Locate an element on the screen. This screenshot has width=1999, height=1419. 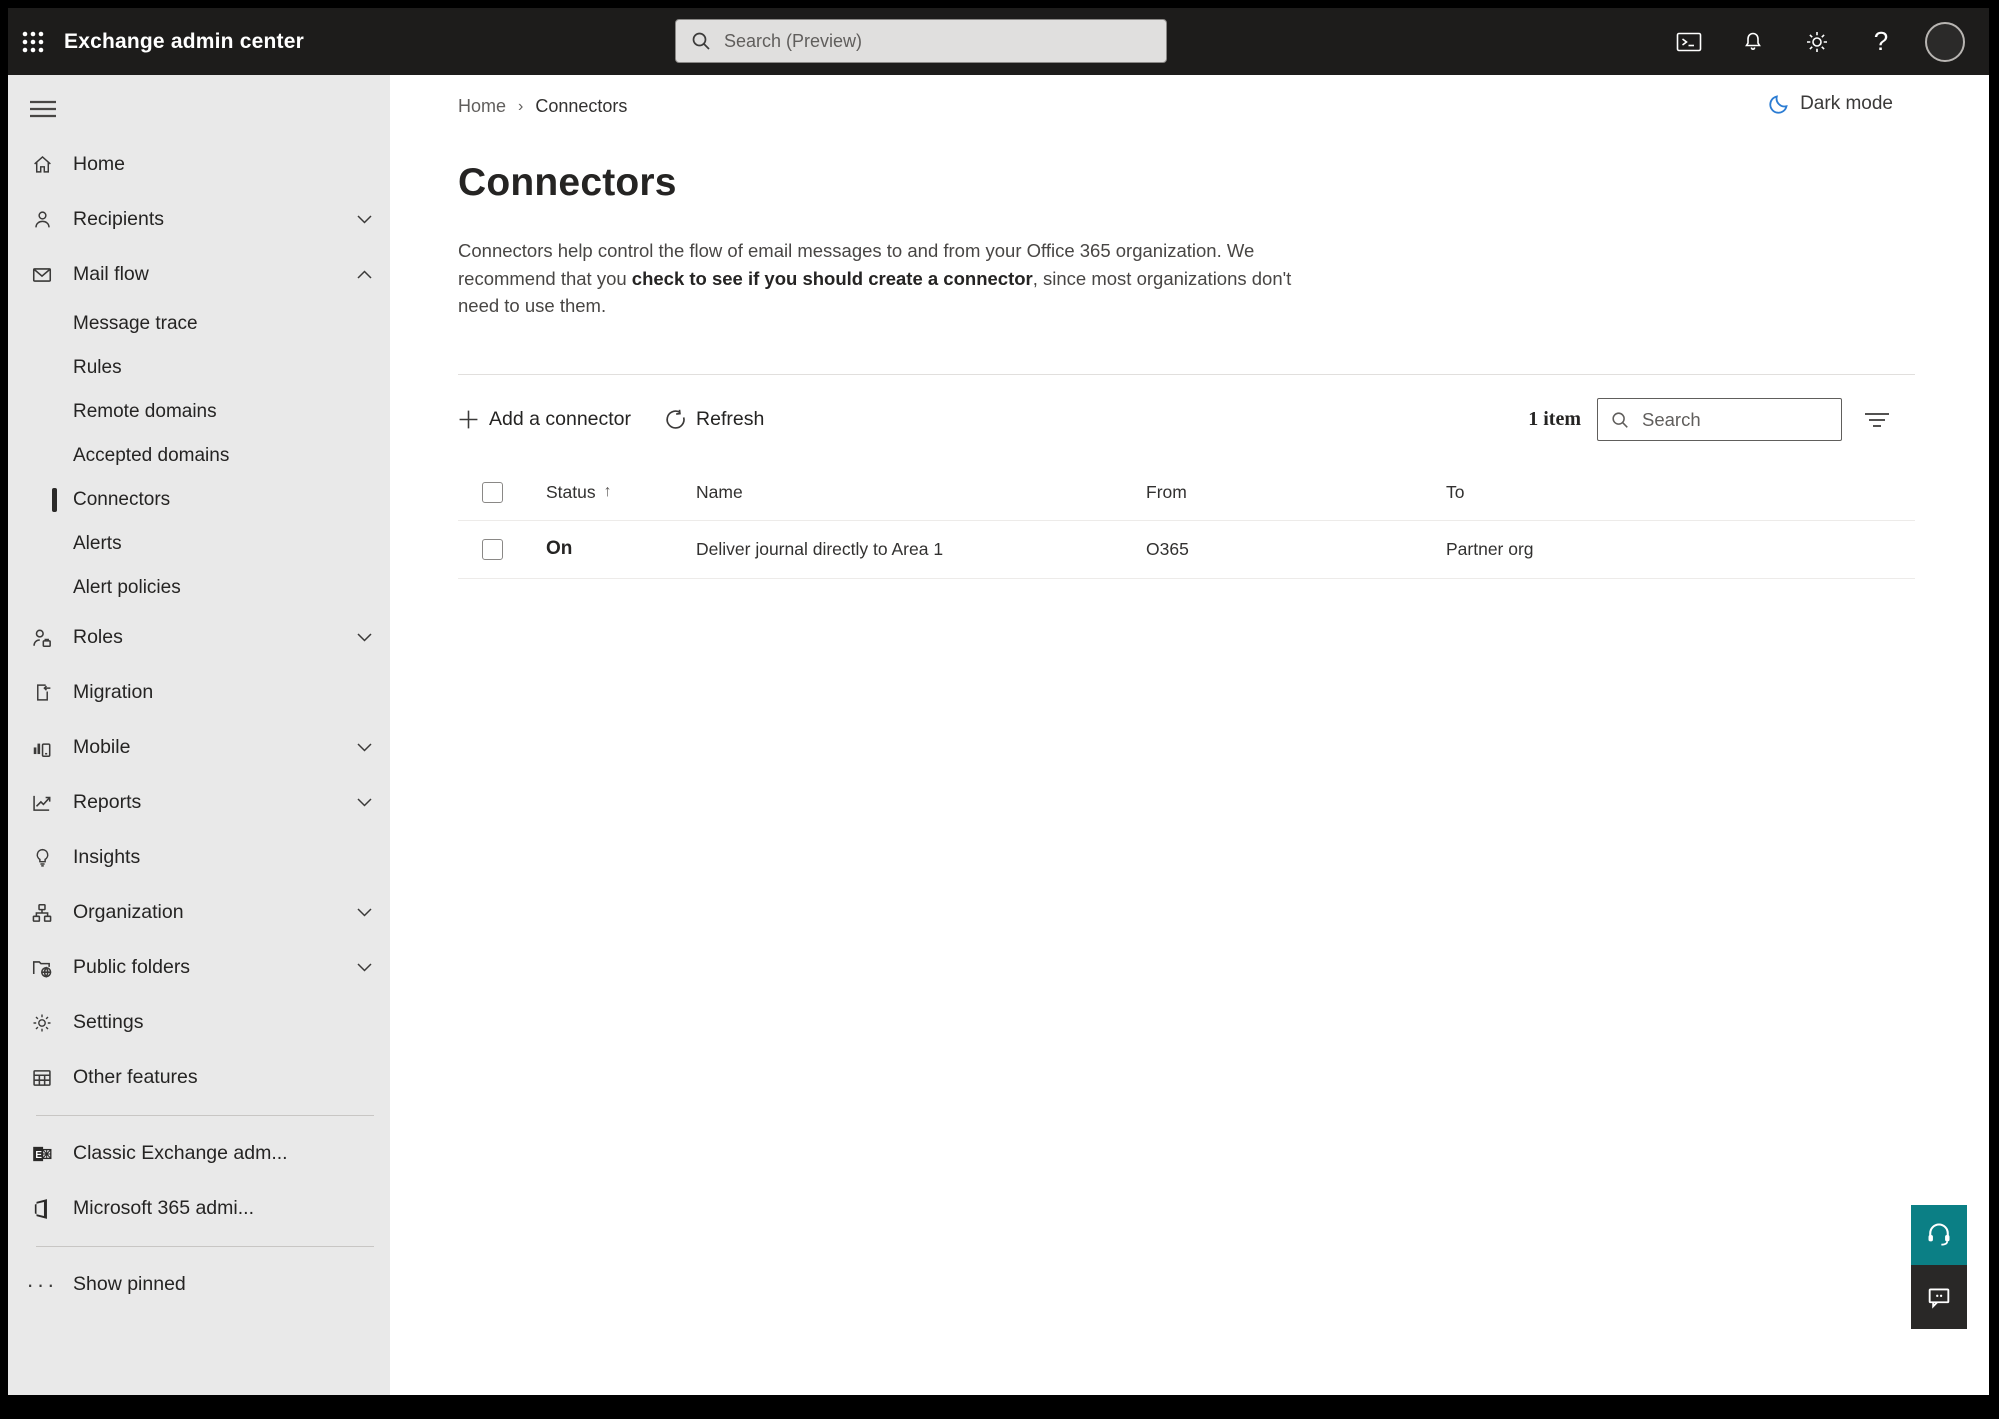
feedback-chat-icon is located at coordinates (1939, 1297).